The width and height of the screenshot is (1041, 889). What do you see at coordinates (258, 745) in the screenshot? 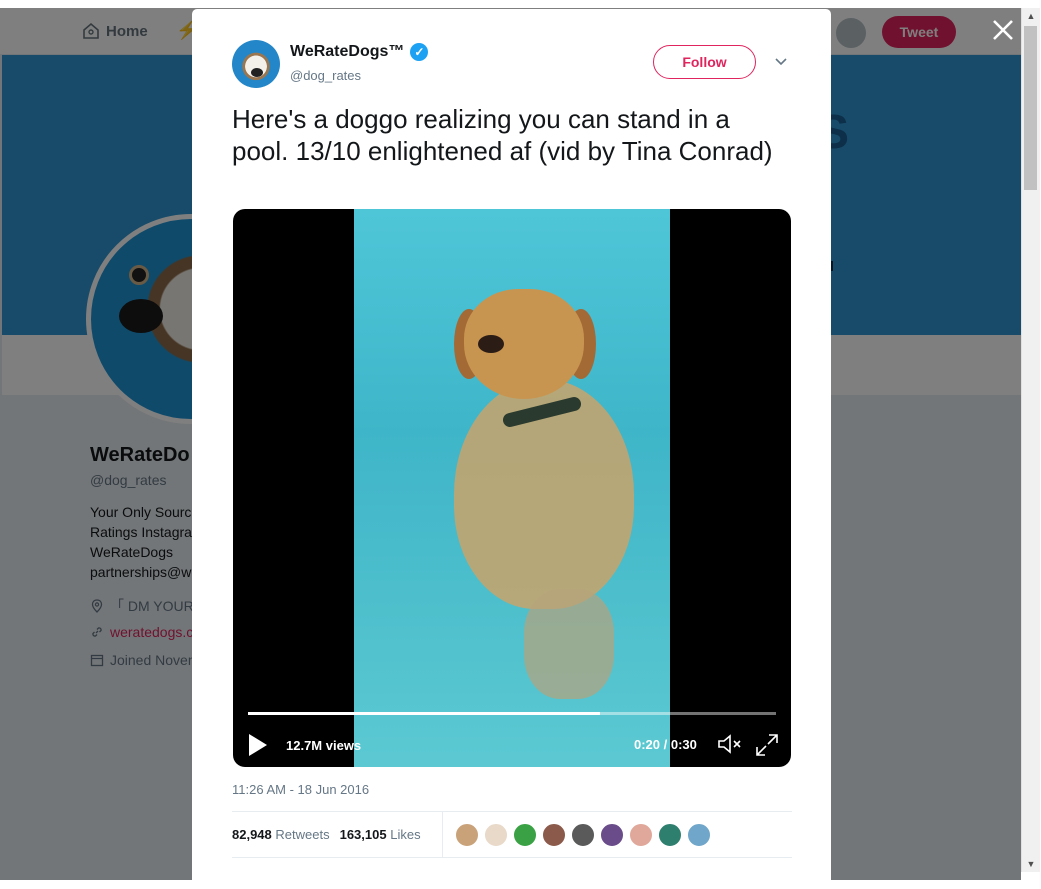
I see `play-icon` at bounding box center [258, 745].